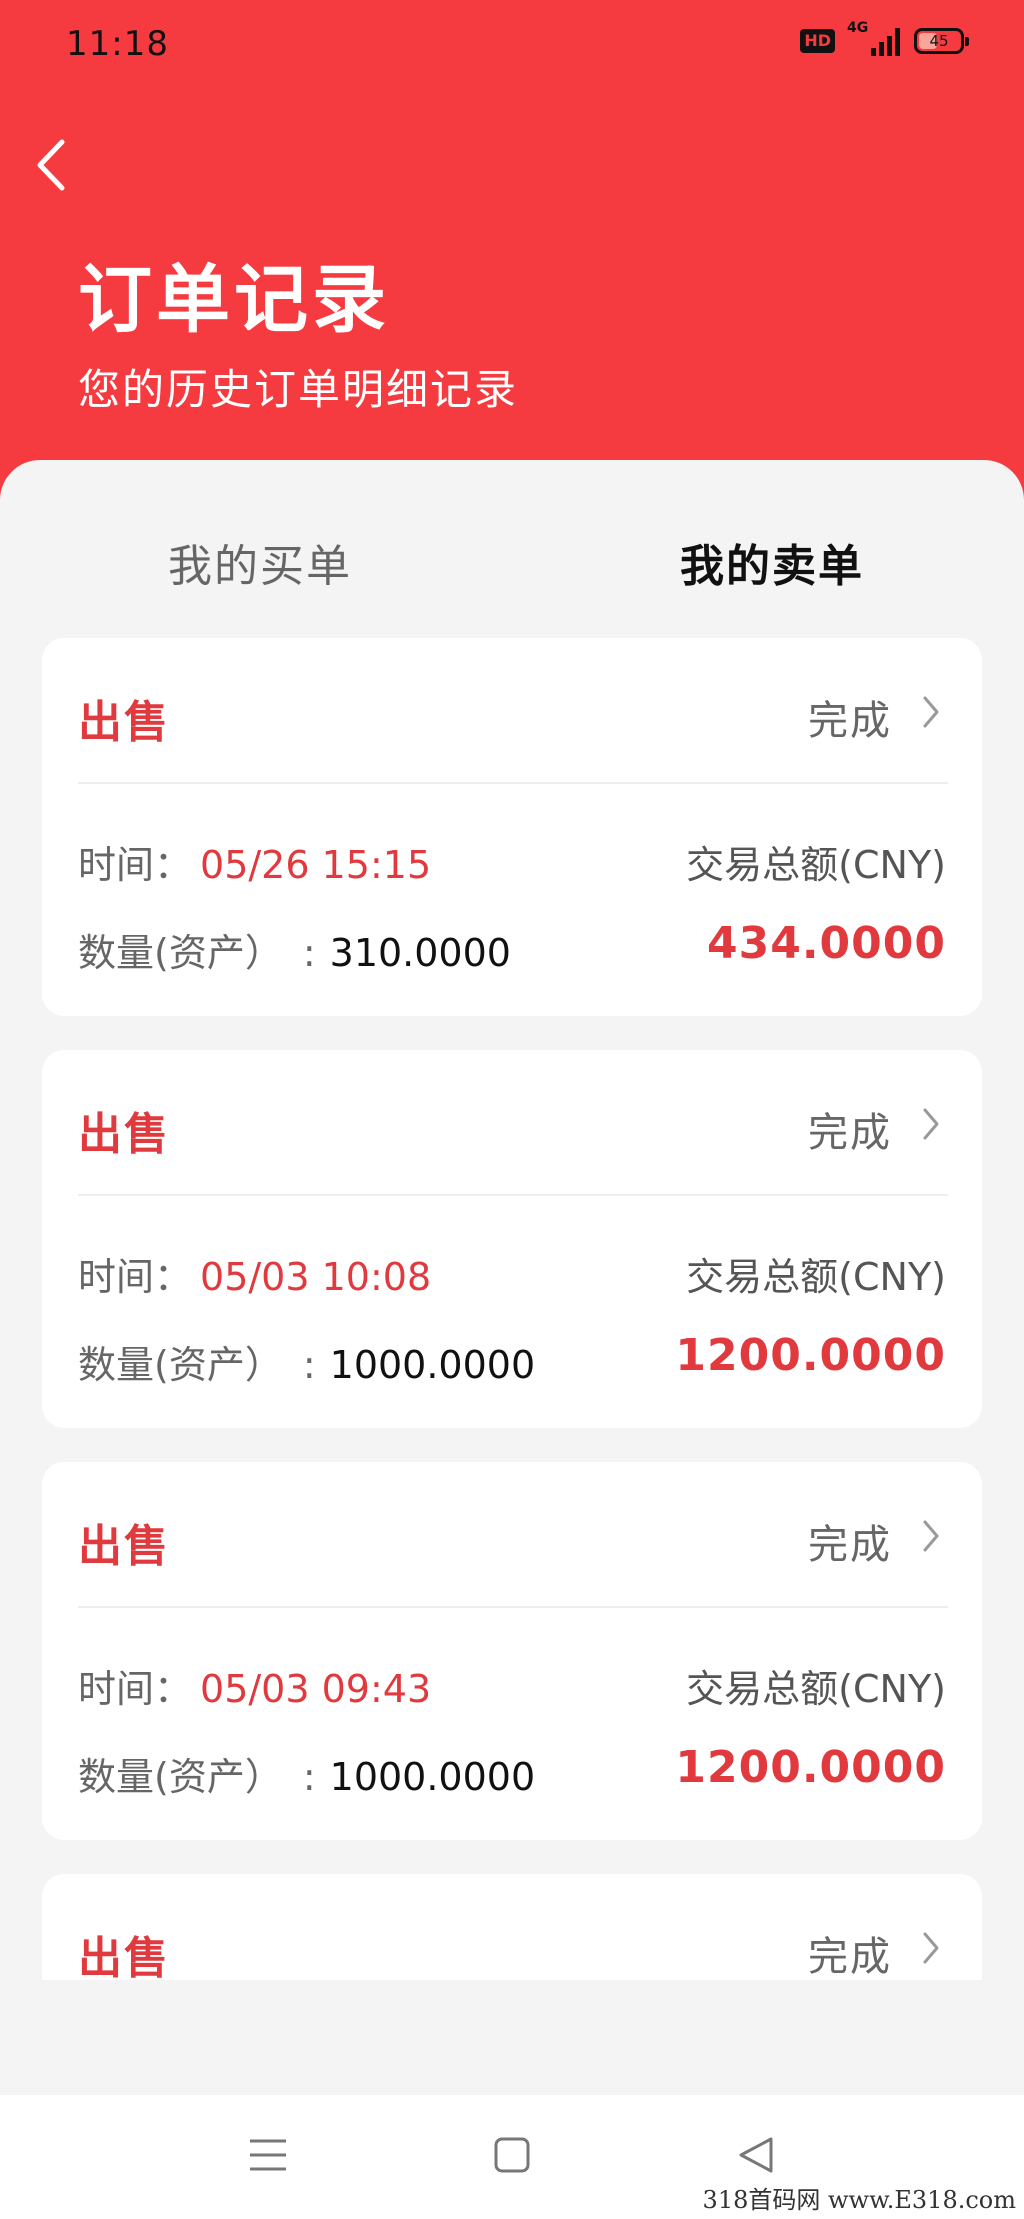 The height and width of the screenshot is (2219, 1024). Describe the element at coordinates (117, 44) in the screenshot. I see `status-time: 11:18` at that location.